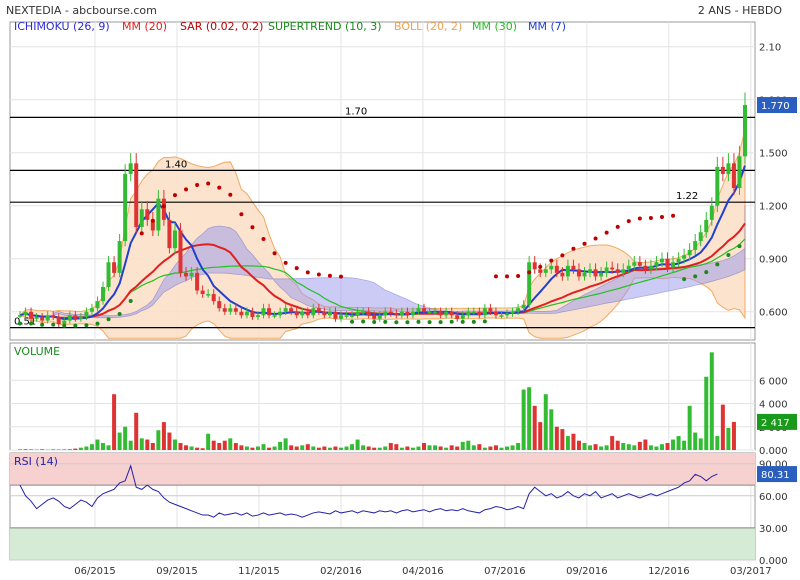 The width and height of the screenshot is (800, 580). Describe the element at coordinates (773, 405) in the screenshot. I see `volume-tick-label: 4 000` at that location.